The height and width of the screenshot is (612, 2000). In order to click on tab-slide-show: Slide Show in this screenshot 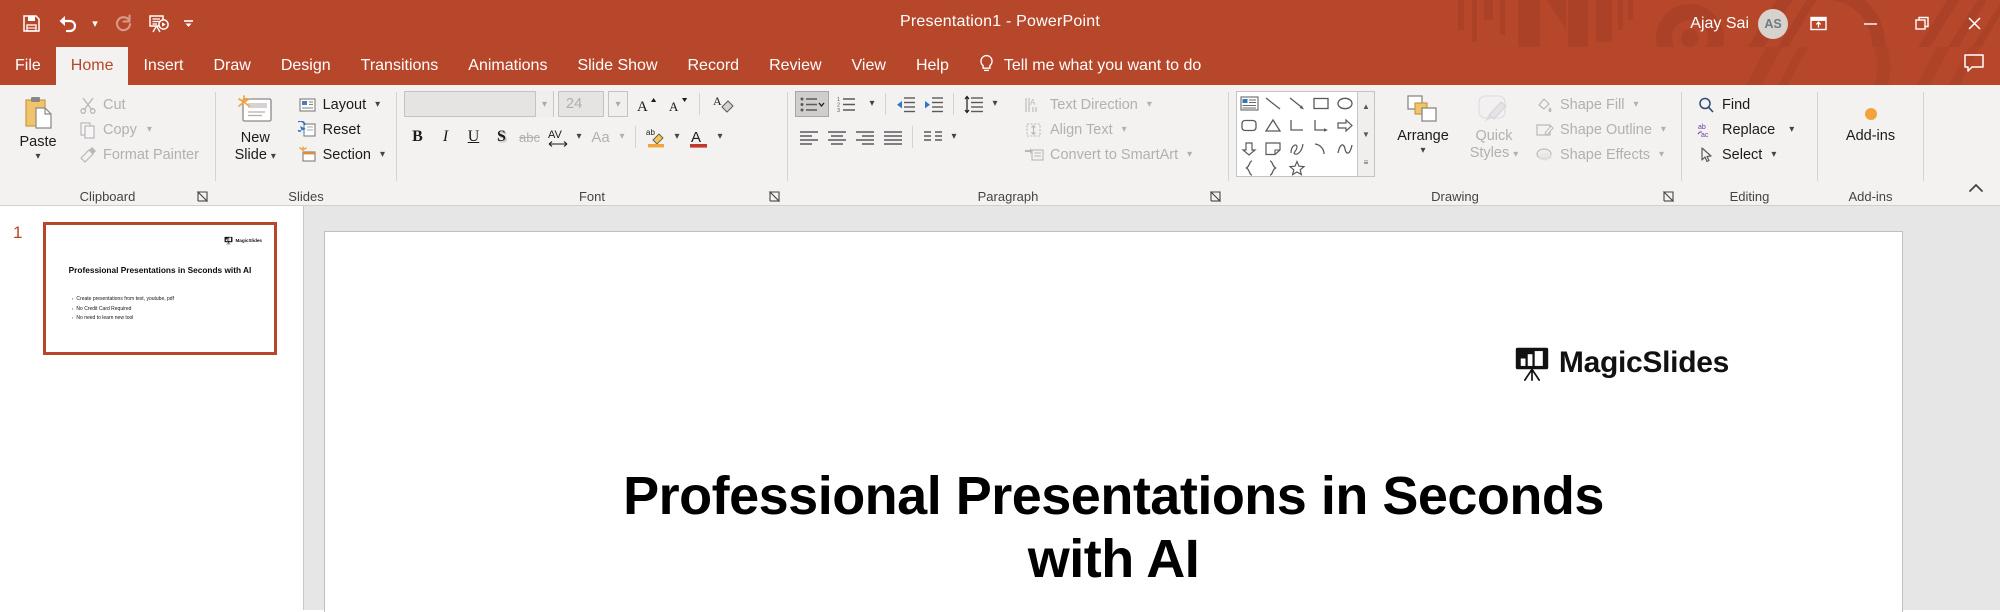, I will do `click(617, 66)`.